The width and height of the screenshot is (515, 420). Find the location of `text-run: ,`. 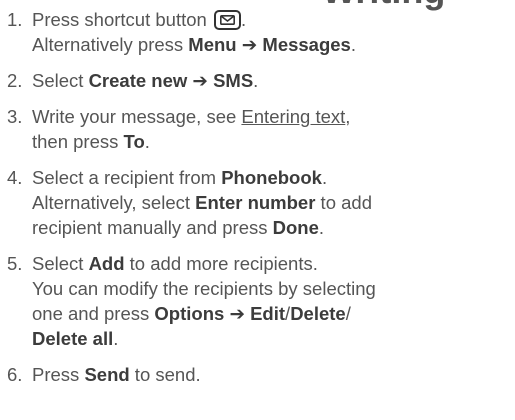

text-run: , is located at coordinates (348, 116).